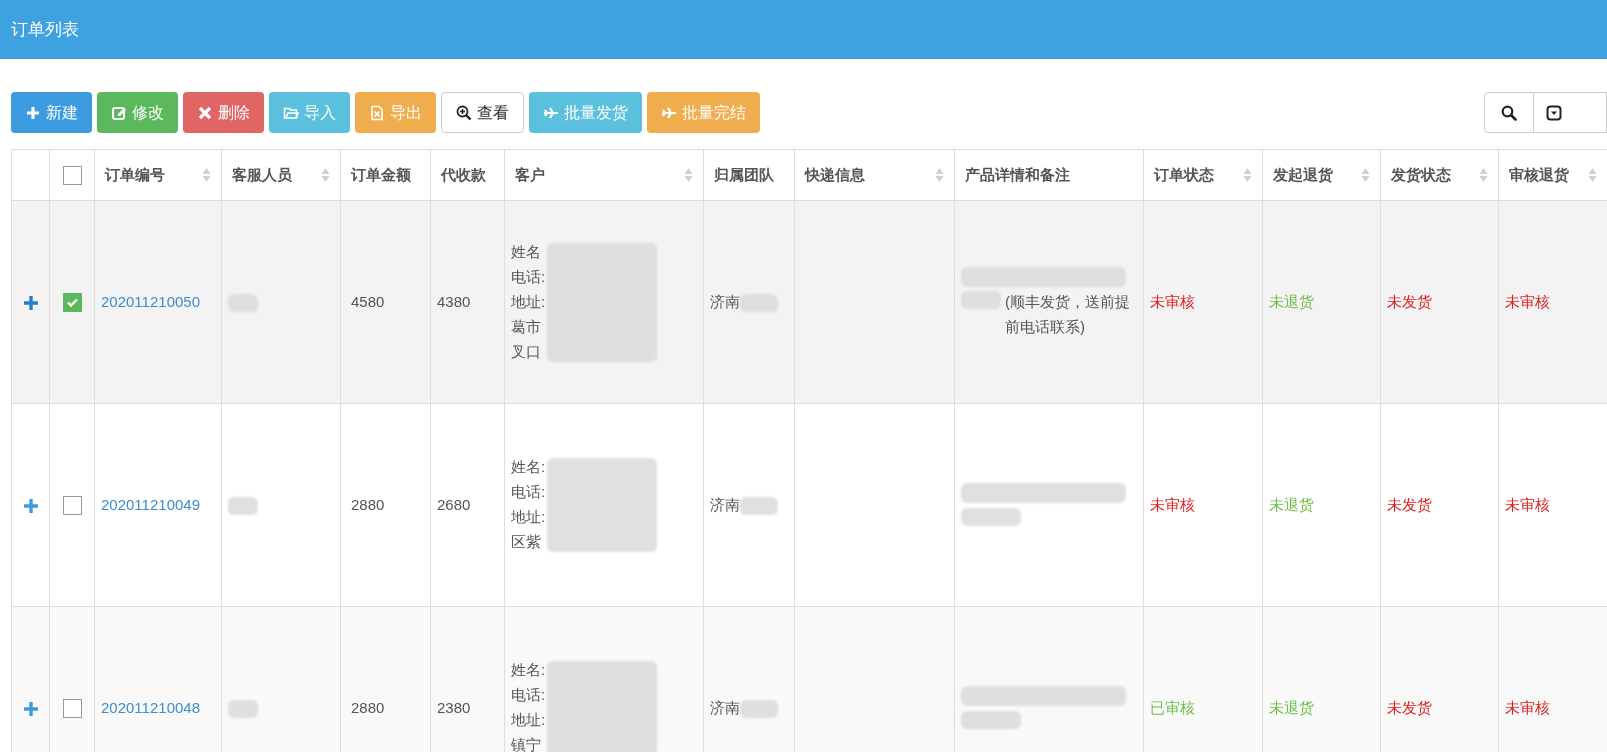 The width and height of the screenshot is (1607, 752). Describe the element at coordinates (604, 175) in the screenshot. I see `column-header: 客户` at that location.